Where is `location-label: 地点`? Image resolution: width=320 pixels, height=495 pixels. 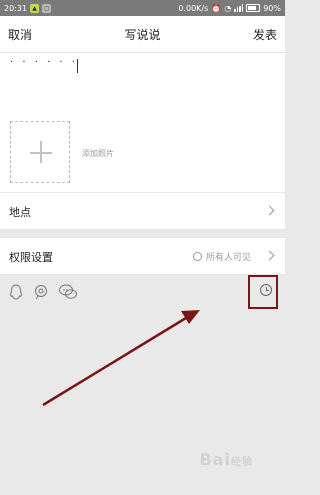
location-label: 地点 is located at coordinates (20, 212).